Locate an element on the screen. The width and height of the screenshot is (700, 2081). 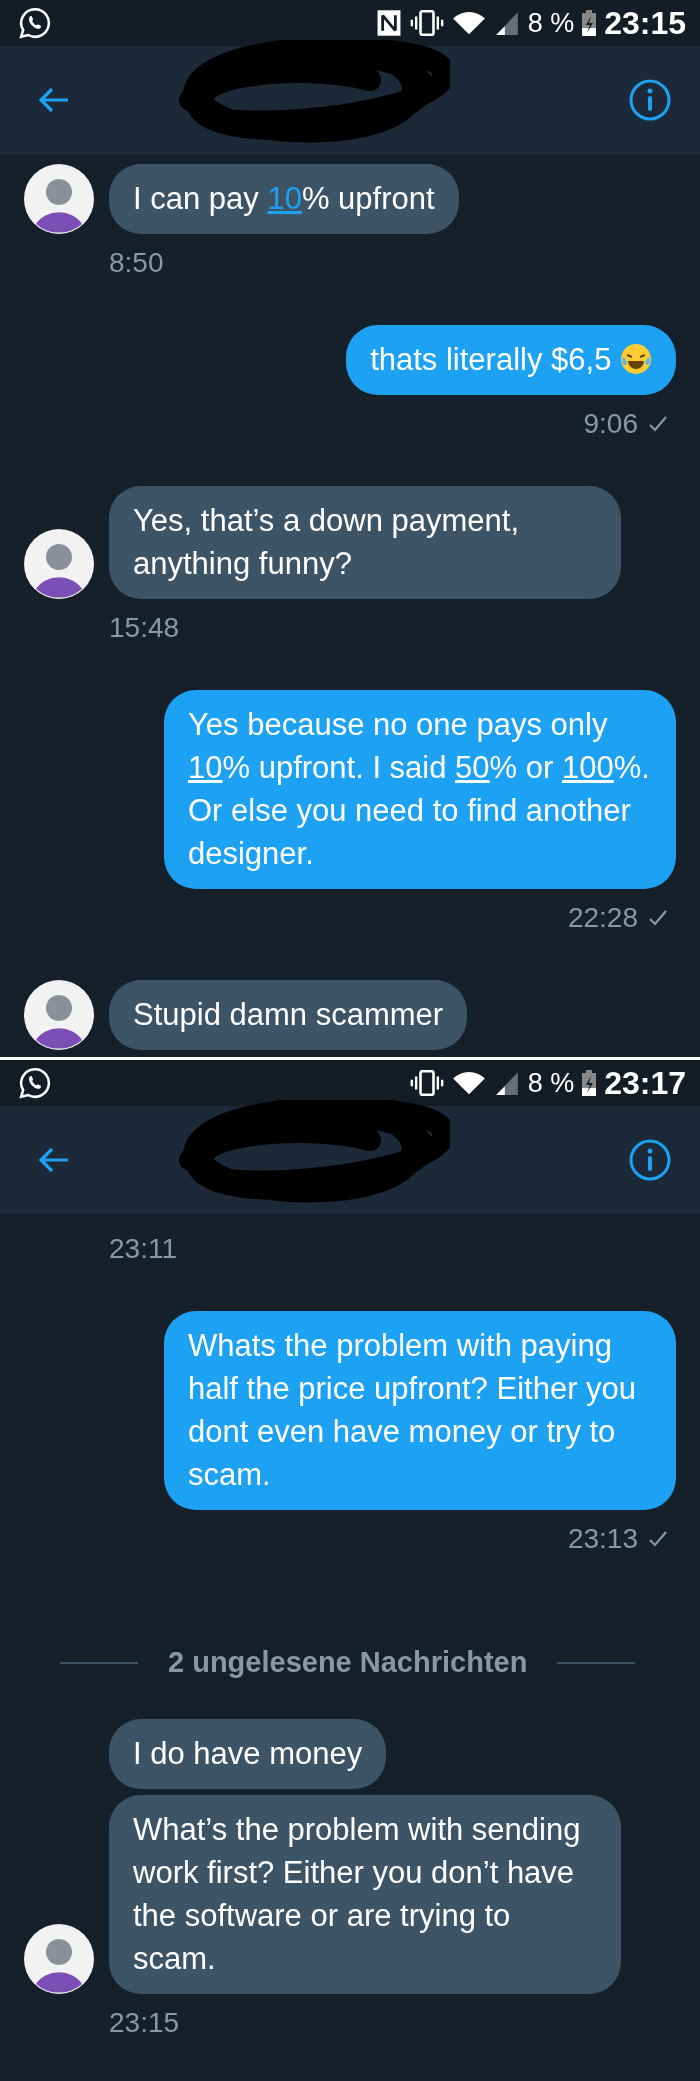
received-message: I can pay 10% upfront is located at coordinates (284, 199).